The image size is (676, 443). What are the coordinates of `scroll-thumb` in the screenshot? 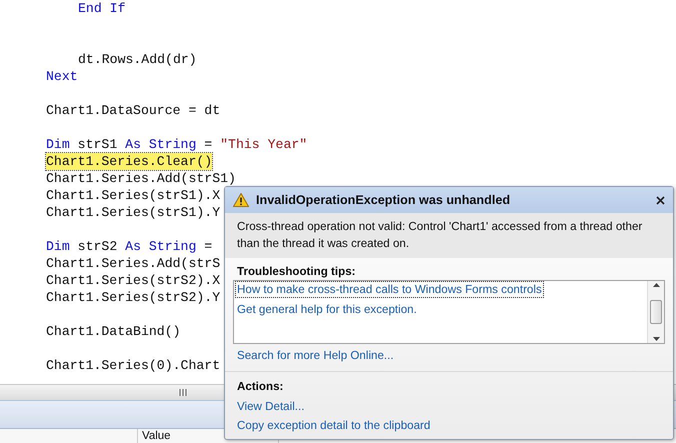 It's located at (656, 312).